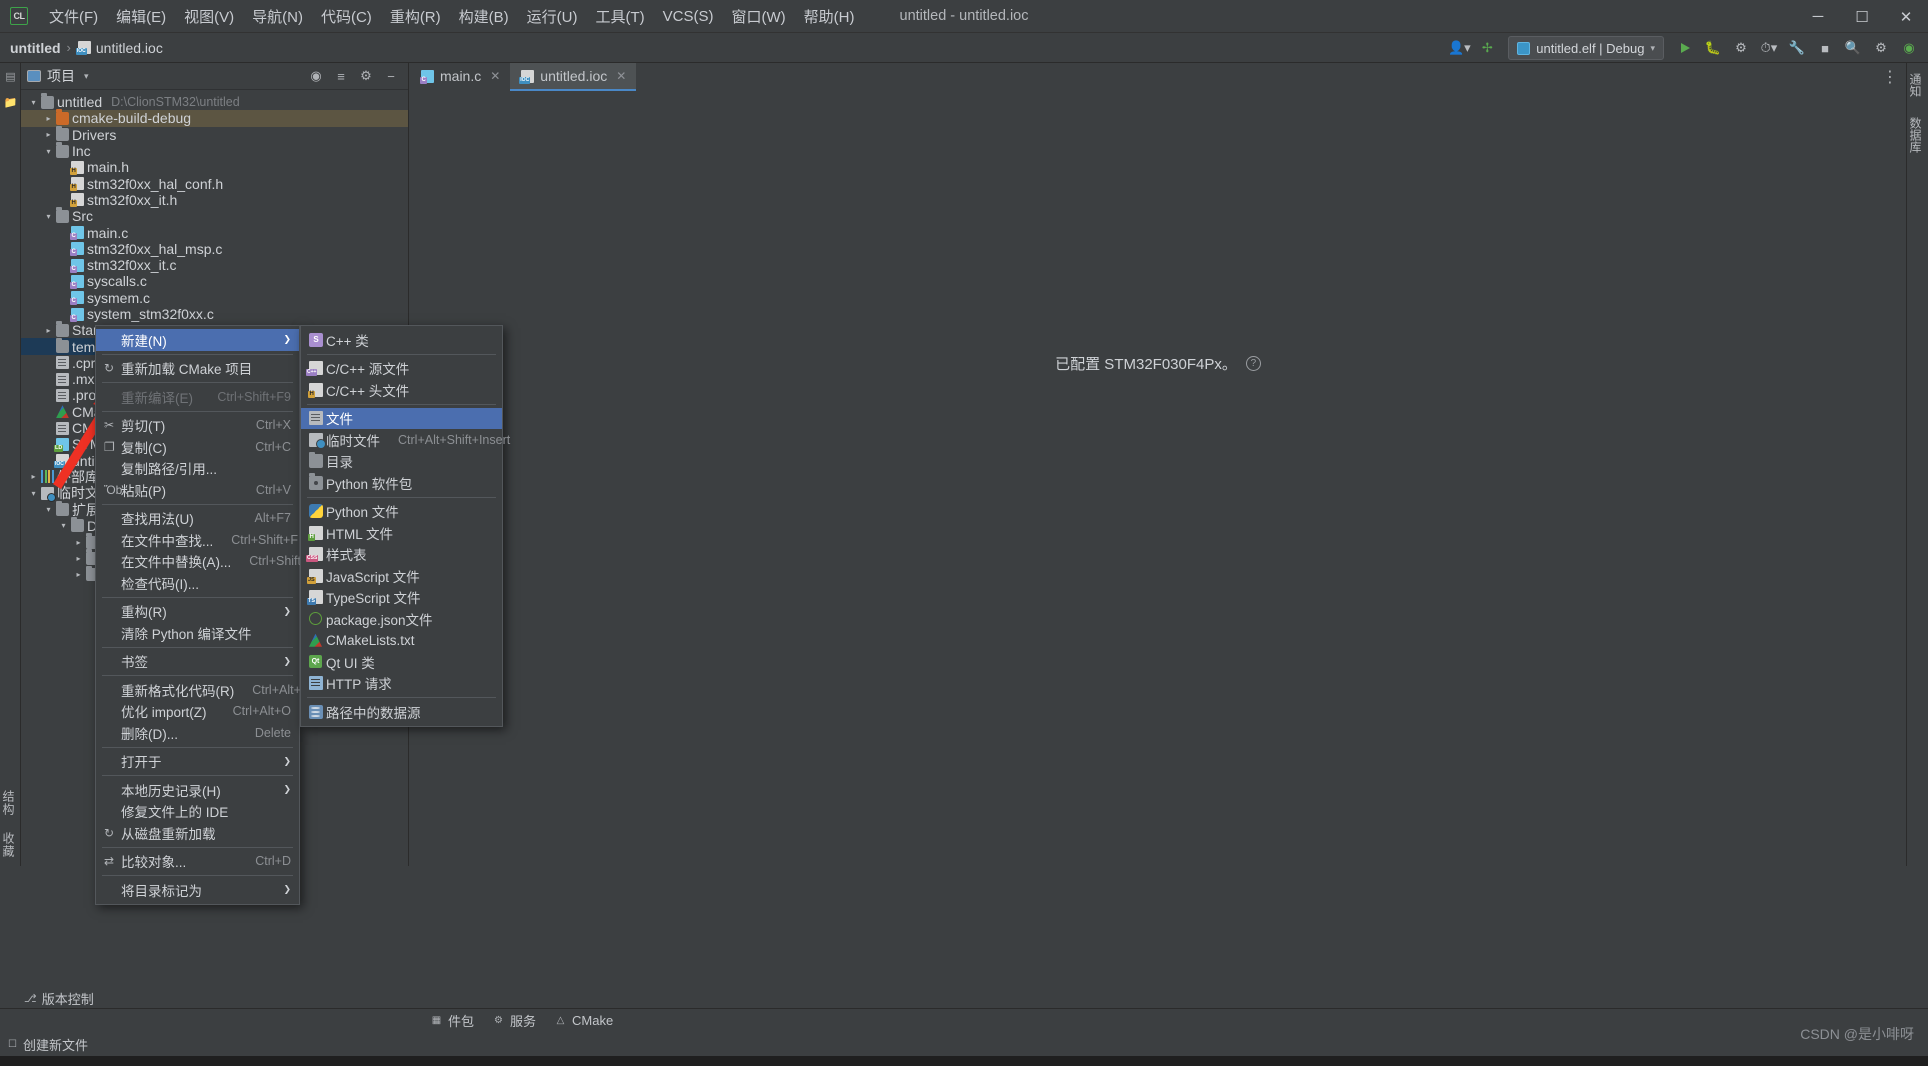  Describe the element at coordinates (415, 16) in the screenshot. I see `menu-5: 重构(R)` at that location.